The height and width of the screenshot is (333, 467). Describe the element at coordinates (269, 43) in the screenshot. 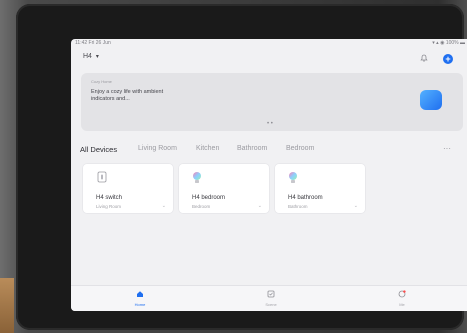

I see `status-bar: 11:42 Fri 26 Jun ▾ ▴ ◉ 100% ▬` at that location.